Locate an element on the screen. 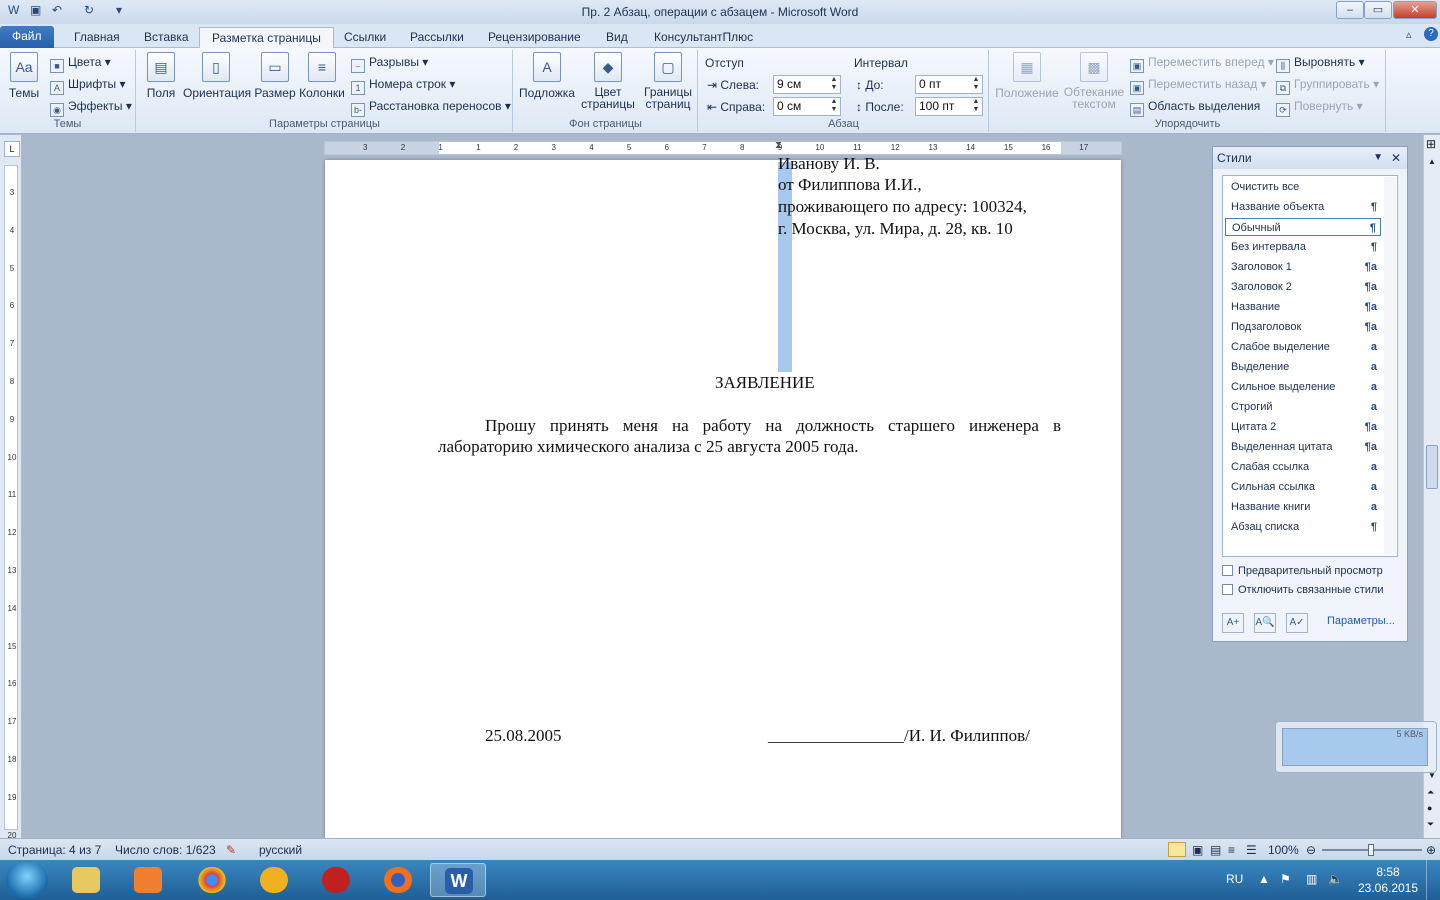 Image resolution: width=1440 pixels, height=900 pixels. tab-page-layout: Разметка страницы is located at coordinates (266, 37).